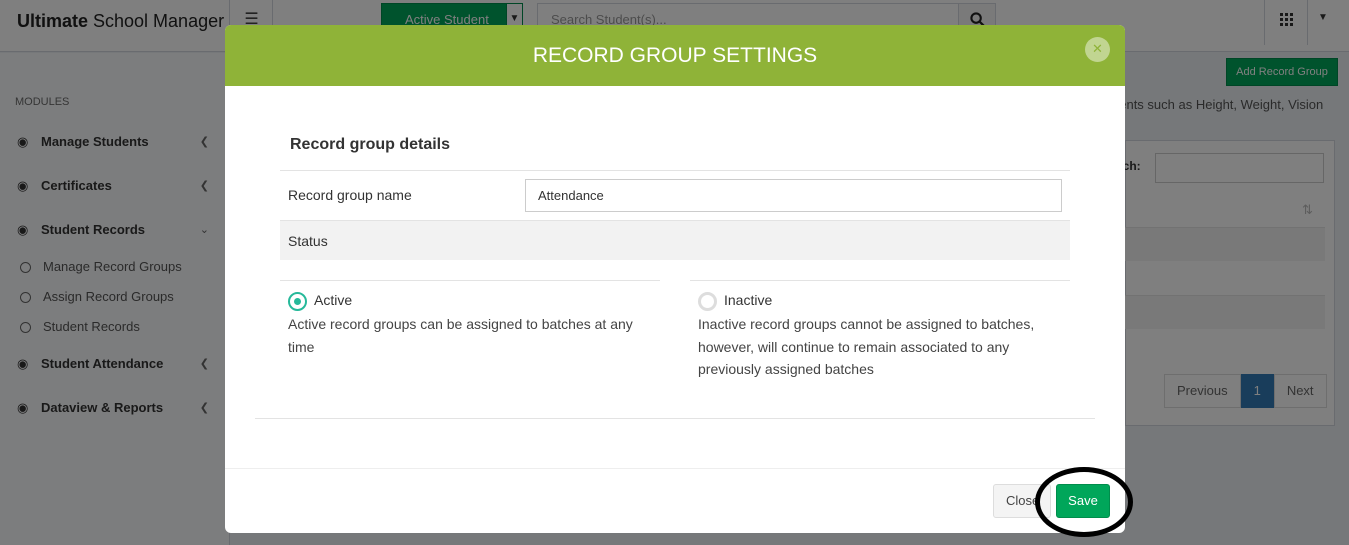  Describe the element at coordinates (297, 301) in the screenshot. I see `active-radio` at that location.